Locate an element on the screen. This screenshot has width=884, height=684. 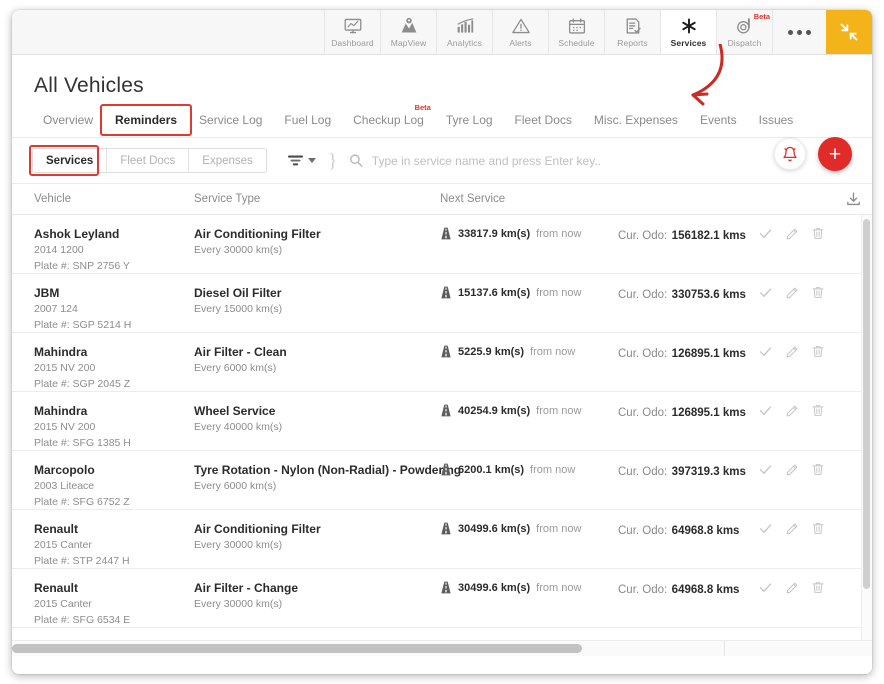
sub-tab-services: Services is located at coordinates (70, 160).